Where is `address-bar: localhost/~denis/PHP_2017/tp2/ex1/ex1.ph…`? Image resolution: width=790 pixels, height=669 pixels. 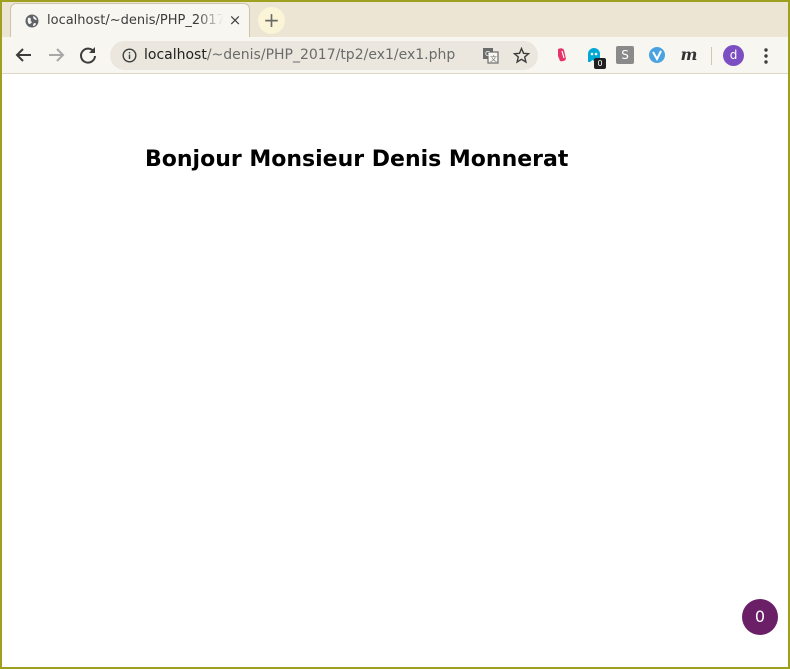 address-bar: localhost/~denis/PHP_2017/tp2/ex1/ex1.ph… is located at coordinates (324, 55).